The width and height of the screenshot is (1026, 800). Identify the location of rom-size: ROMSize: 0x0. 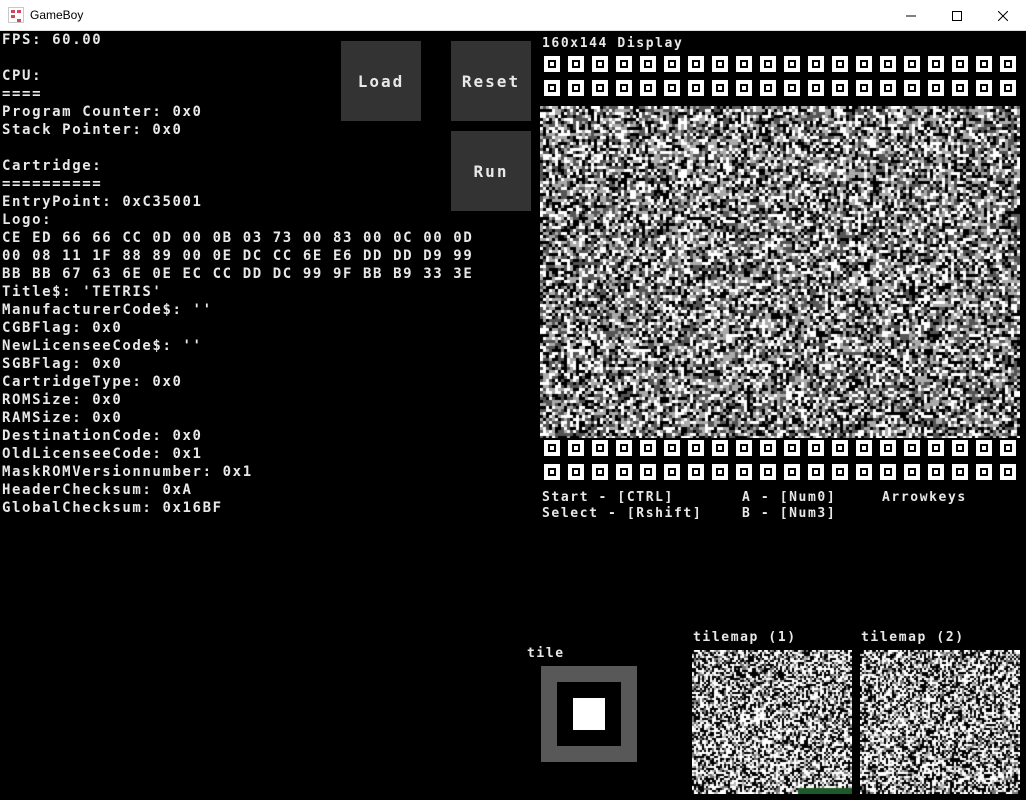
(62, 400).